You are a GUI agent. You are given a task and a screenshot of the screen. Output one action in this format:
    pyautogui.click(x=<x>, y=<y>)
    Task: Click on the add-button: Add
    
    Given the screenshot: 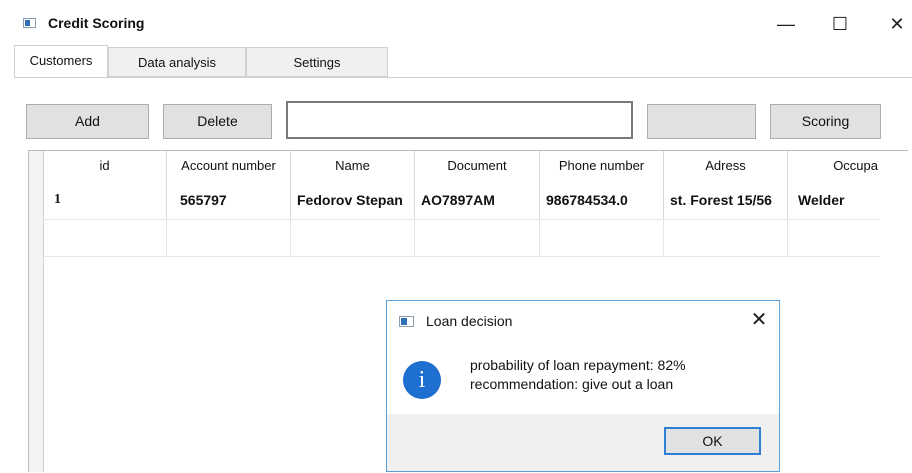 What is the action you would take?
    pyautogui.click(x=87, y=121)
    